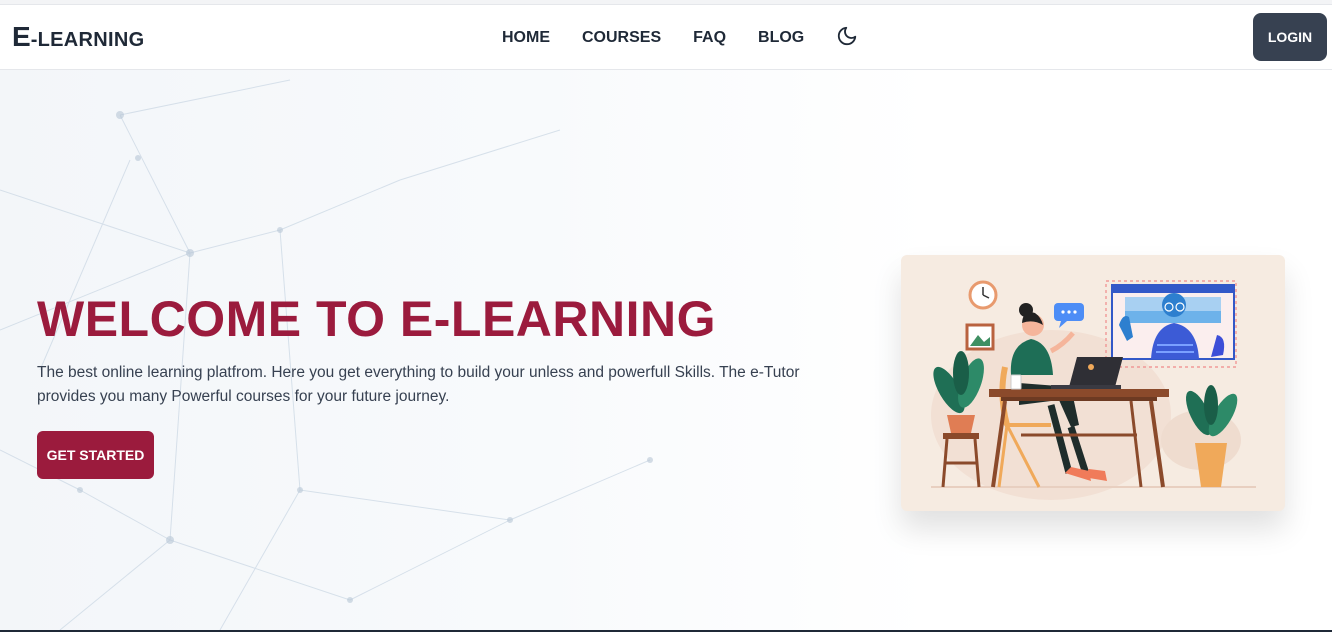  I want to click on nav-link-courses: COURSES, so click(621, 38).